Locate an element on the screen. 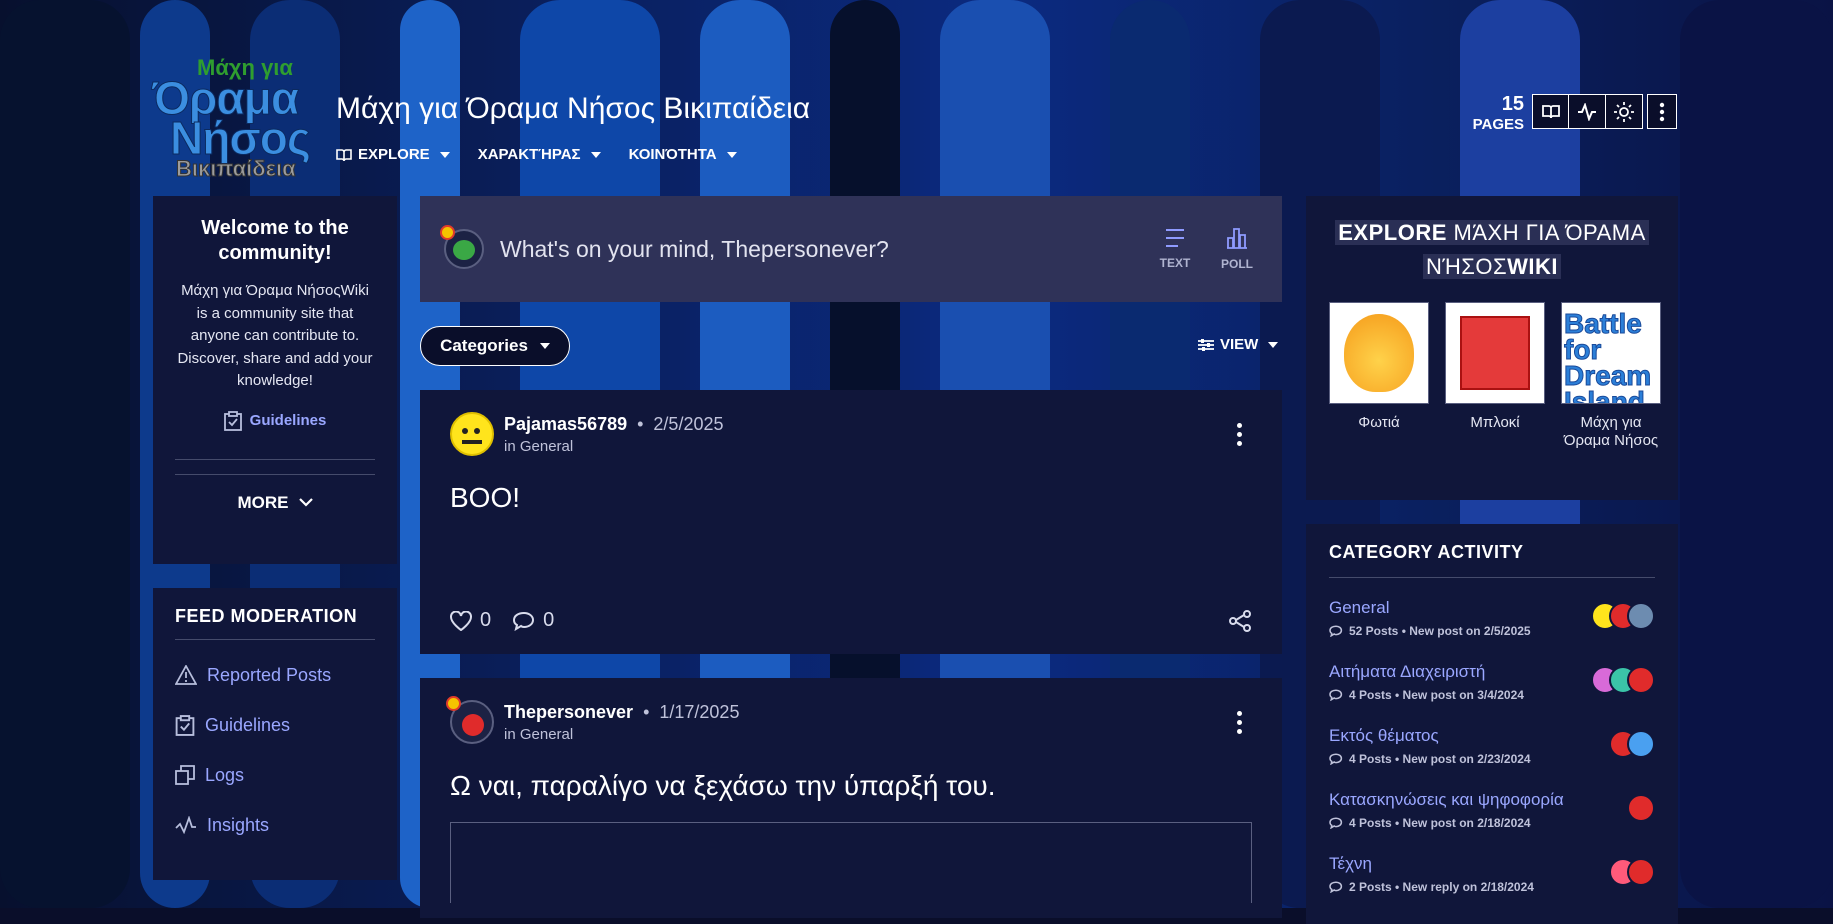 The image size is (1833, 924). sun-icon is located at coordinates (1624, 111).